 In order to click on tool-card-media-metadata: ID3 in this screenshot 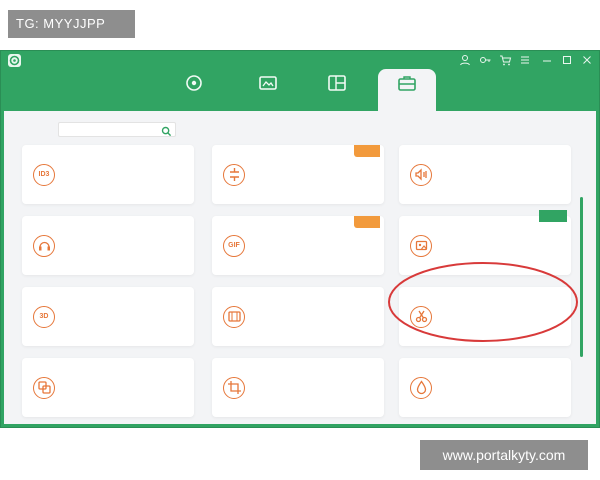, I will do `click(108, 174)`.